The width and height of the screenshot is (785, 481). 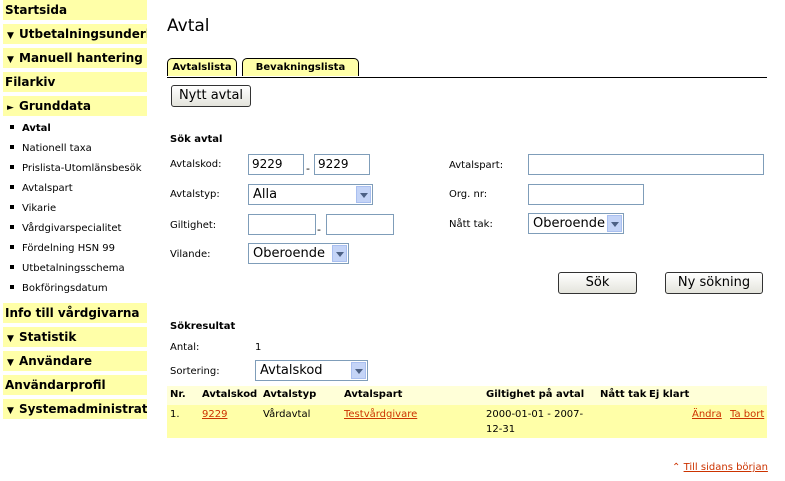 What do you see at coordinates (75, 58) in the screenshot?
I see `nav-manuell-hantering: ▼ Manuell hantering` at bounding box center [75, 58].